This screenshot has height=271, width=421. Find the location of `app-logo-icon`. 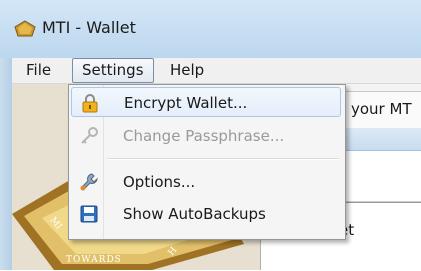

app-logo-icon is located at coordinates (25, 28).